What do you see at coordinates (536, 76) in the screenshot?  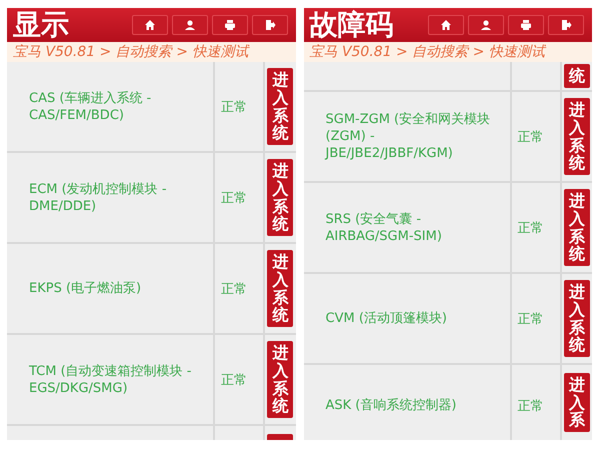 I see `table-cell` at bounding box center [536, 76].